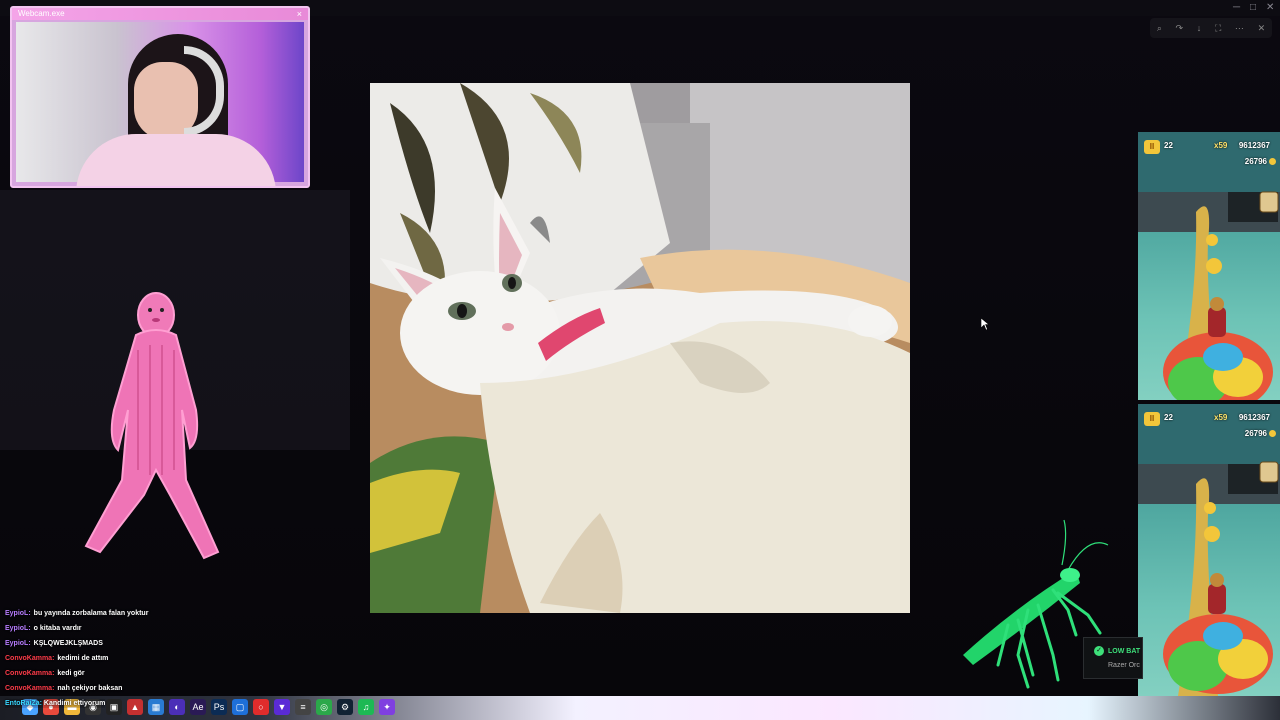 The image size is (1280, 720). Describe the element at coordinates (175, 643) in the screenshot. I see `chat-message: EypioL: KŞLQWEJKLŞMADS` at that location.